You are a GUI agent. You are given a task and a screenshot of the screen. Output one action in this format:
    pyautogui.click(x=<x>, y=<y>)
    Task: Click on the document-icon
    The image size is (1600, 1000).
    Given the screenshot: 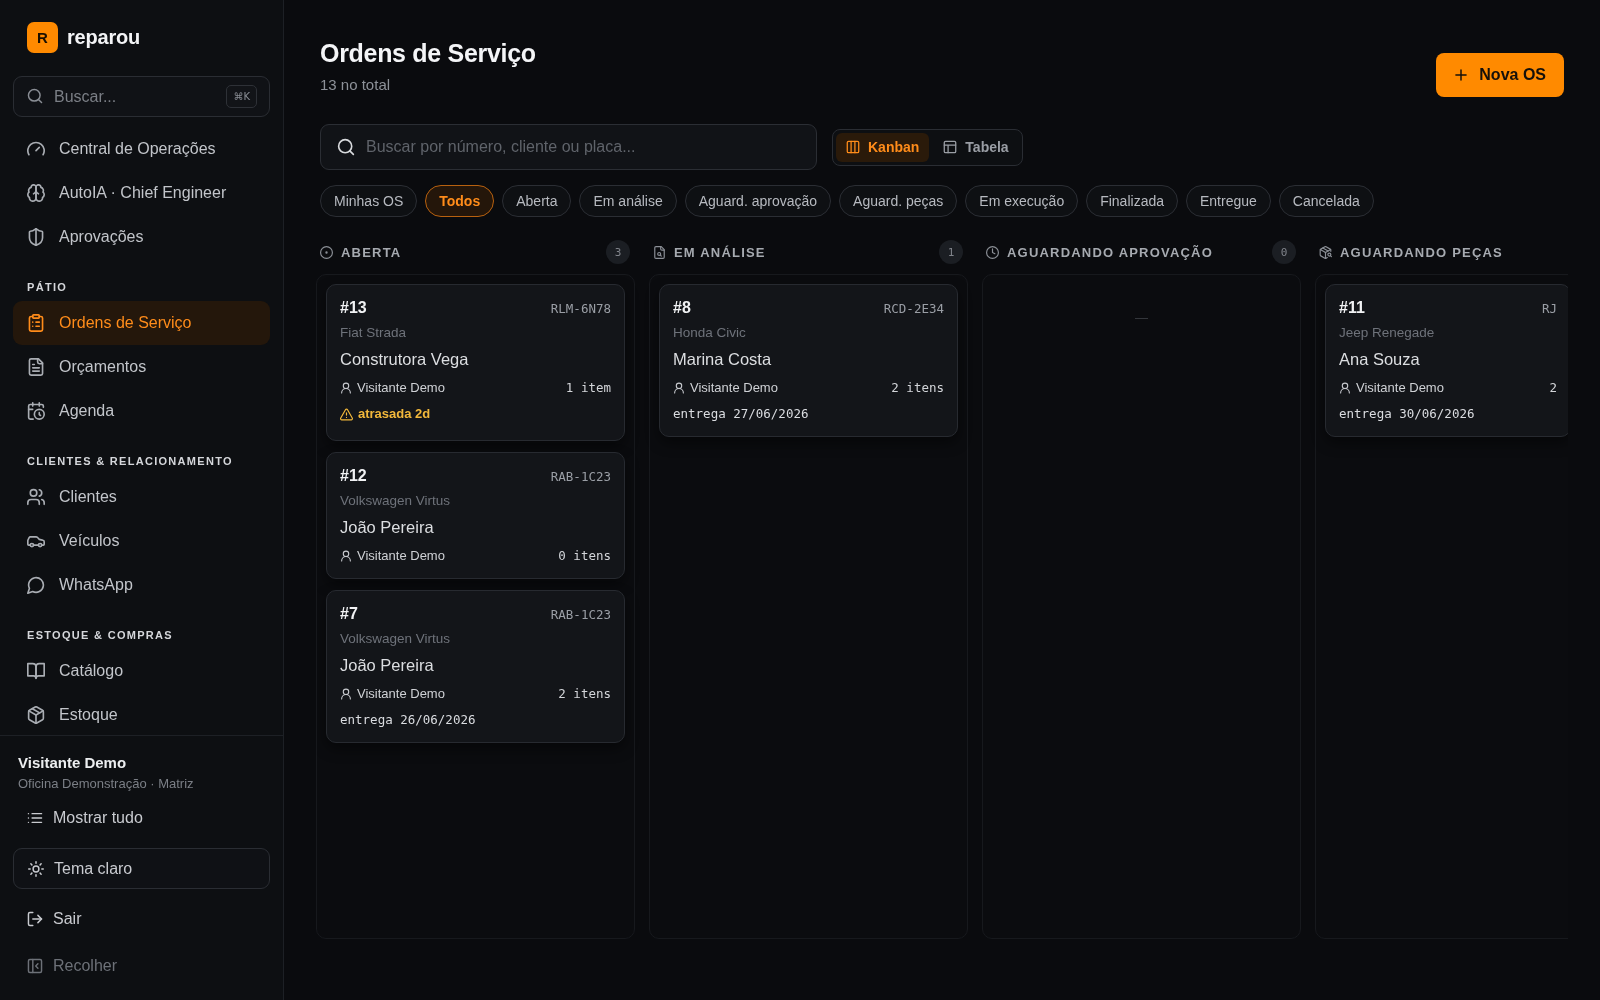 What is the action you would take?
    pyautogui.click(x=36, y=367)
    